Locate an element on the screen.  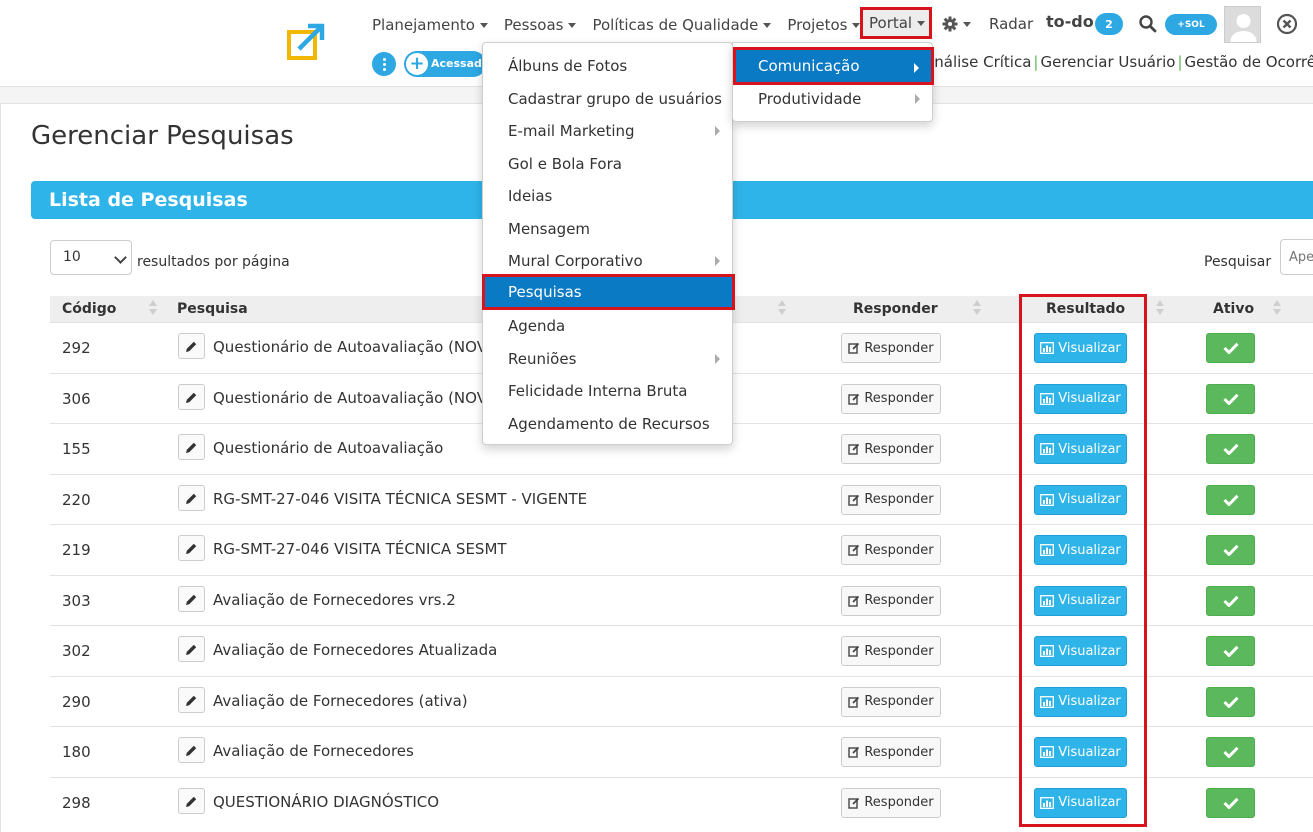
portal-menu-item: Reuniões is located at coordinates (607, 359).